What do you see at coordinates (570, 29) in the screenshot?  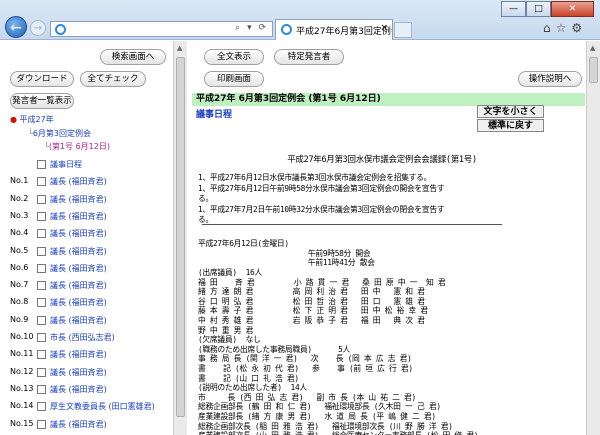 I see `toolbar-icons: ⌂☆⚙` at bounding box center [570, 29].